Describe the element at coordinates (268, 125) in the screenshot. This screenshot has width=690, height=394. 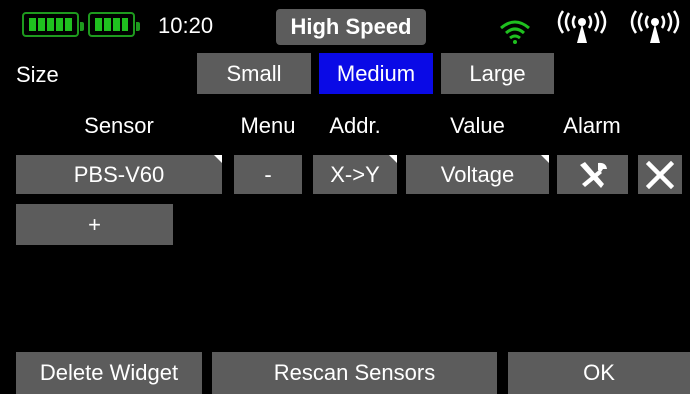
I see `header-menu: Menu` at that location.